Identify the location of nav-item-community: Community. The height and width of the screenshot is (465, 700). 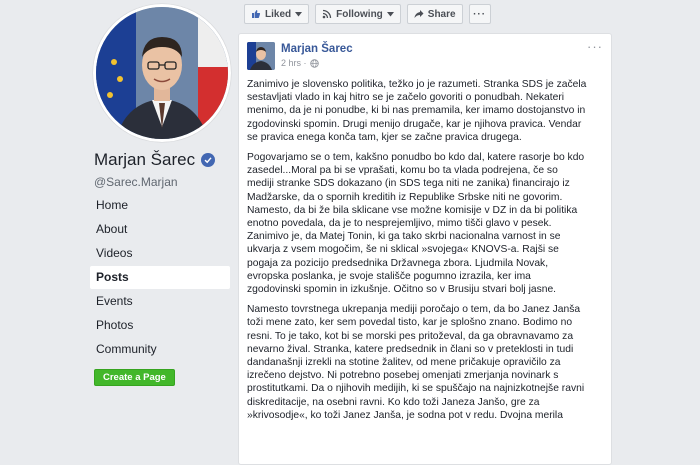
(160, 349).